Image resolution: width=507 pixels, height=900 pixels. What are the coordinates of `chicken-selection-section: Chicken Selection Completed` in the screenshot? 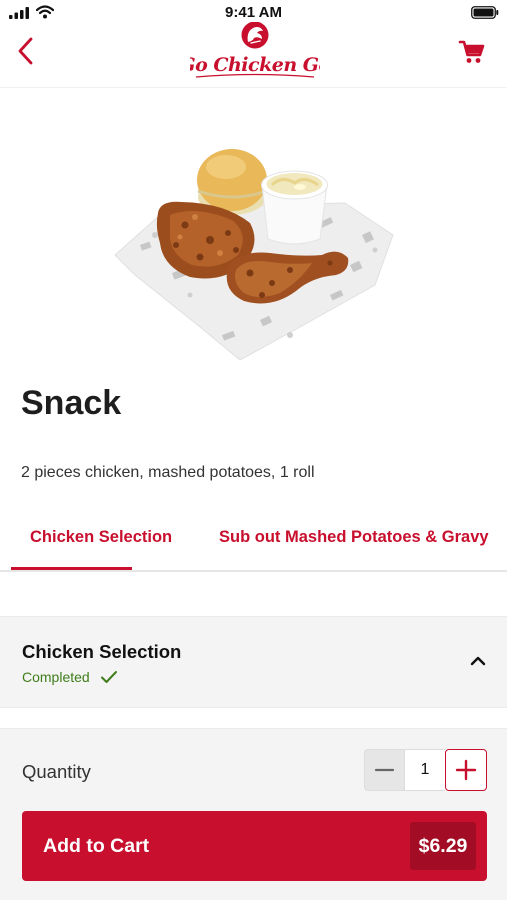 It's located at (253, 662).